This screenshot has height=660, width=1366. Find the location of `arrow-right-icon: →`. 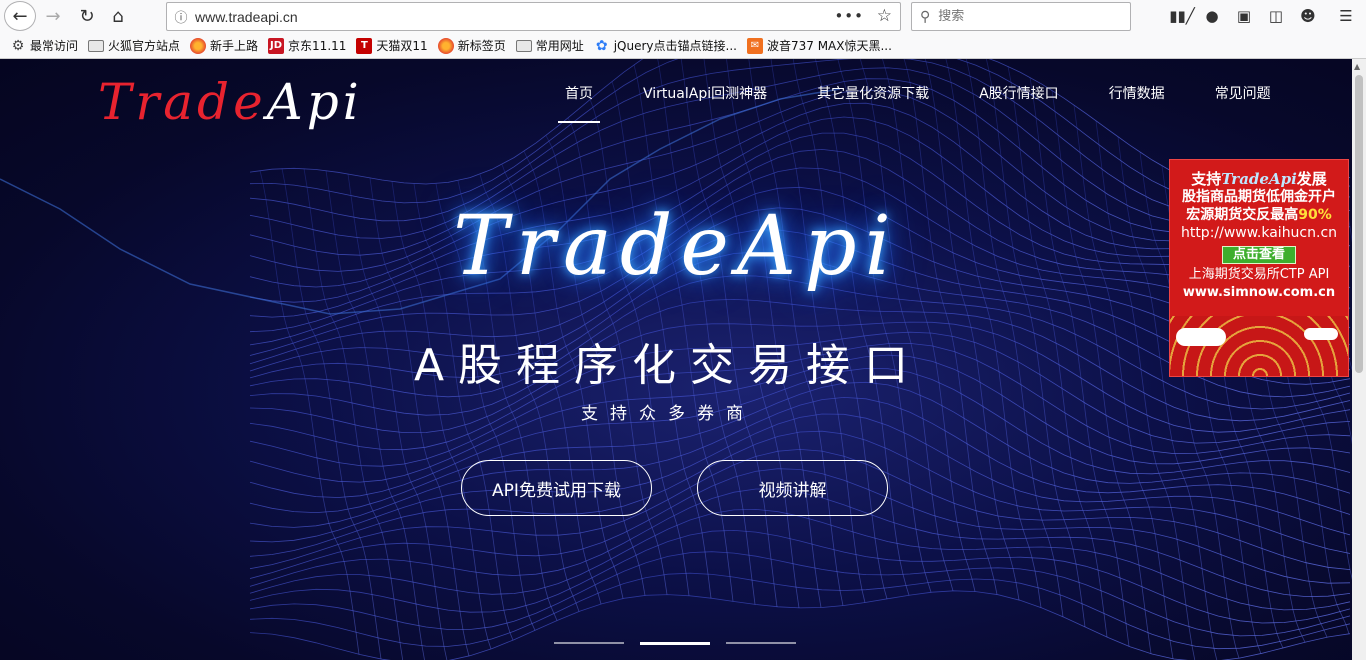

arrow-right-icon: → is located at coordinates (53, 16).